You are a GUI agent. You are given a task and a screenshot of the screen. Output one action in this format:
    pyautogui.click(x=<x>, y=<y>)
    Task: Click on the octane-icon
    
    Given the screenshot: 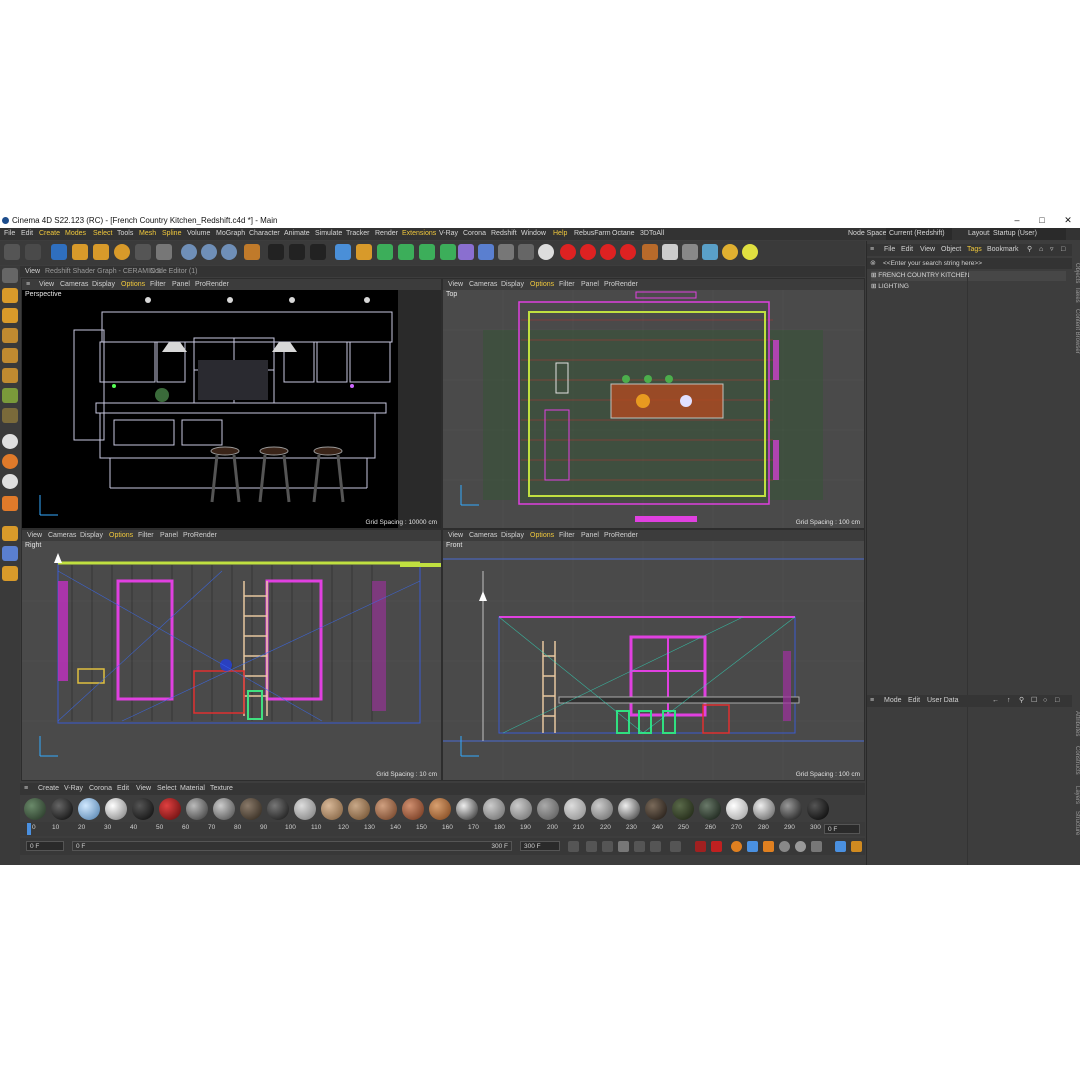 What is the action you would take?
    pyautogui.click(x=690, y=252)
    